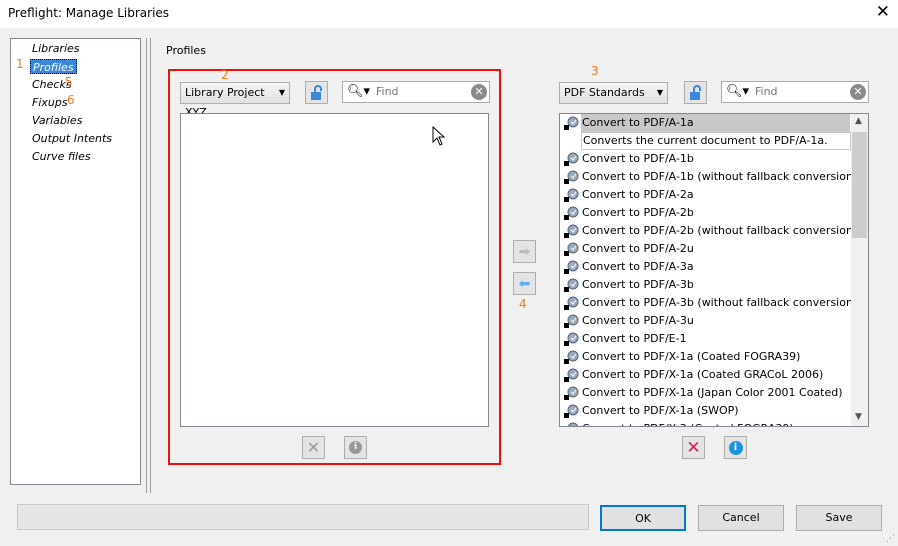 This screenshot has height=546, width=898. Describe the element at coordinates (703, 374) in the screenshot. I see `profile-name: Convert to PDF/X-1a (Coated GRACoL 2006)` at that location.